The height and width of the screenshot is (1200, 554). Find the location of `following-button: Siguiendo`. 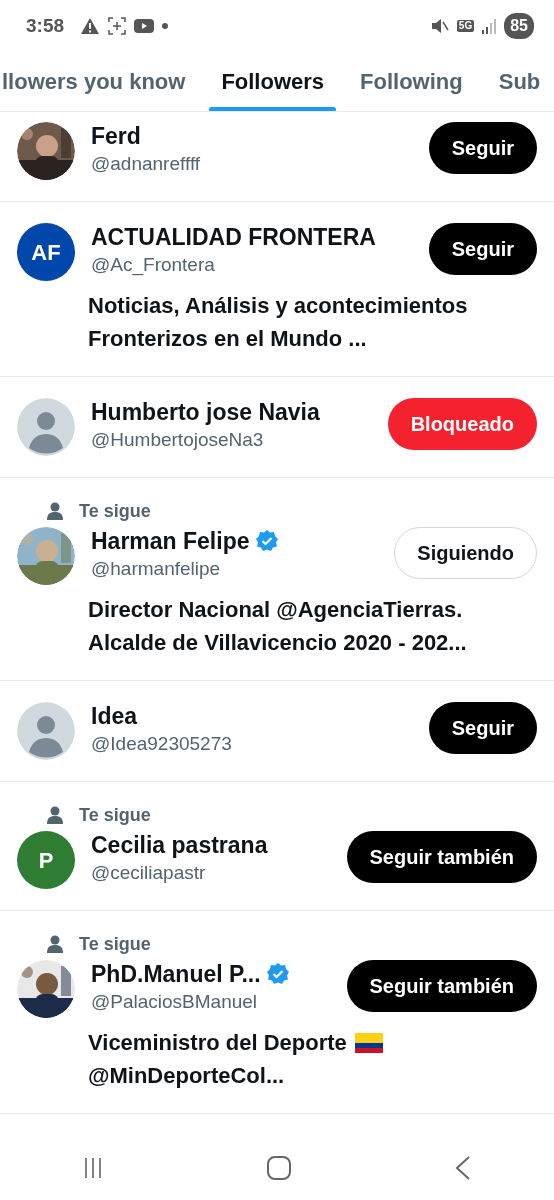

following-button: Siguiendo is located at coordinates (465, 553).